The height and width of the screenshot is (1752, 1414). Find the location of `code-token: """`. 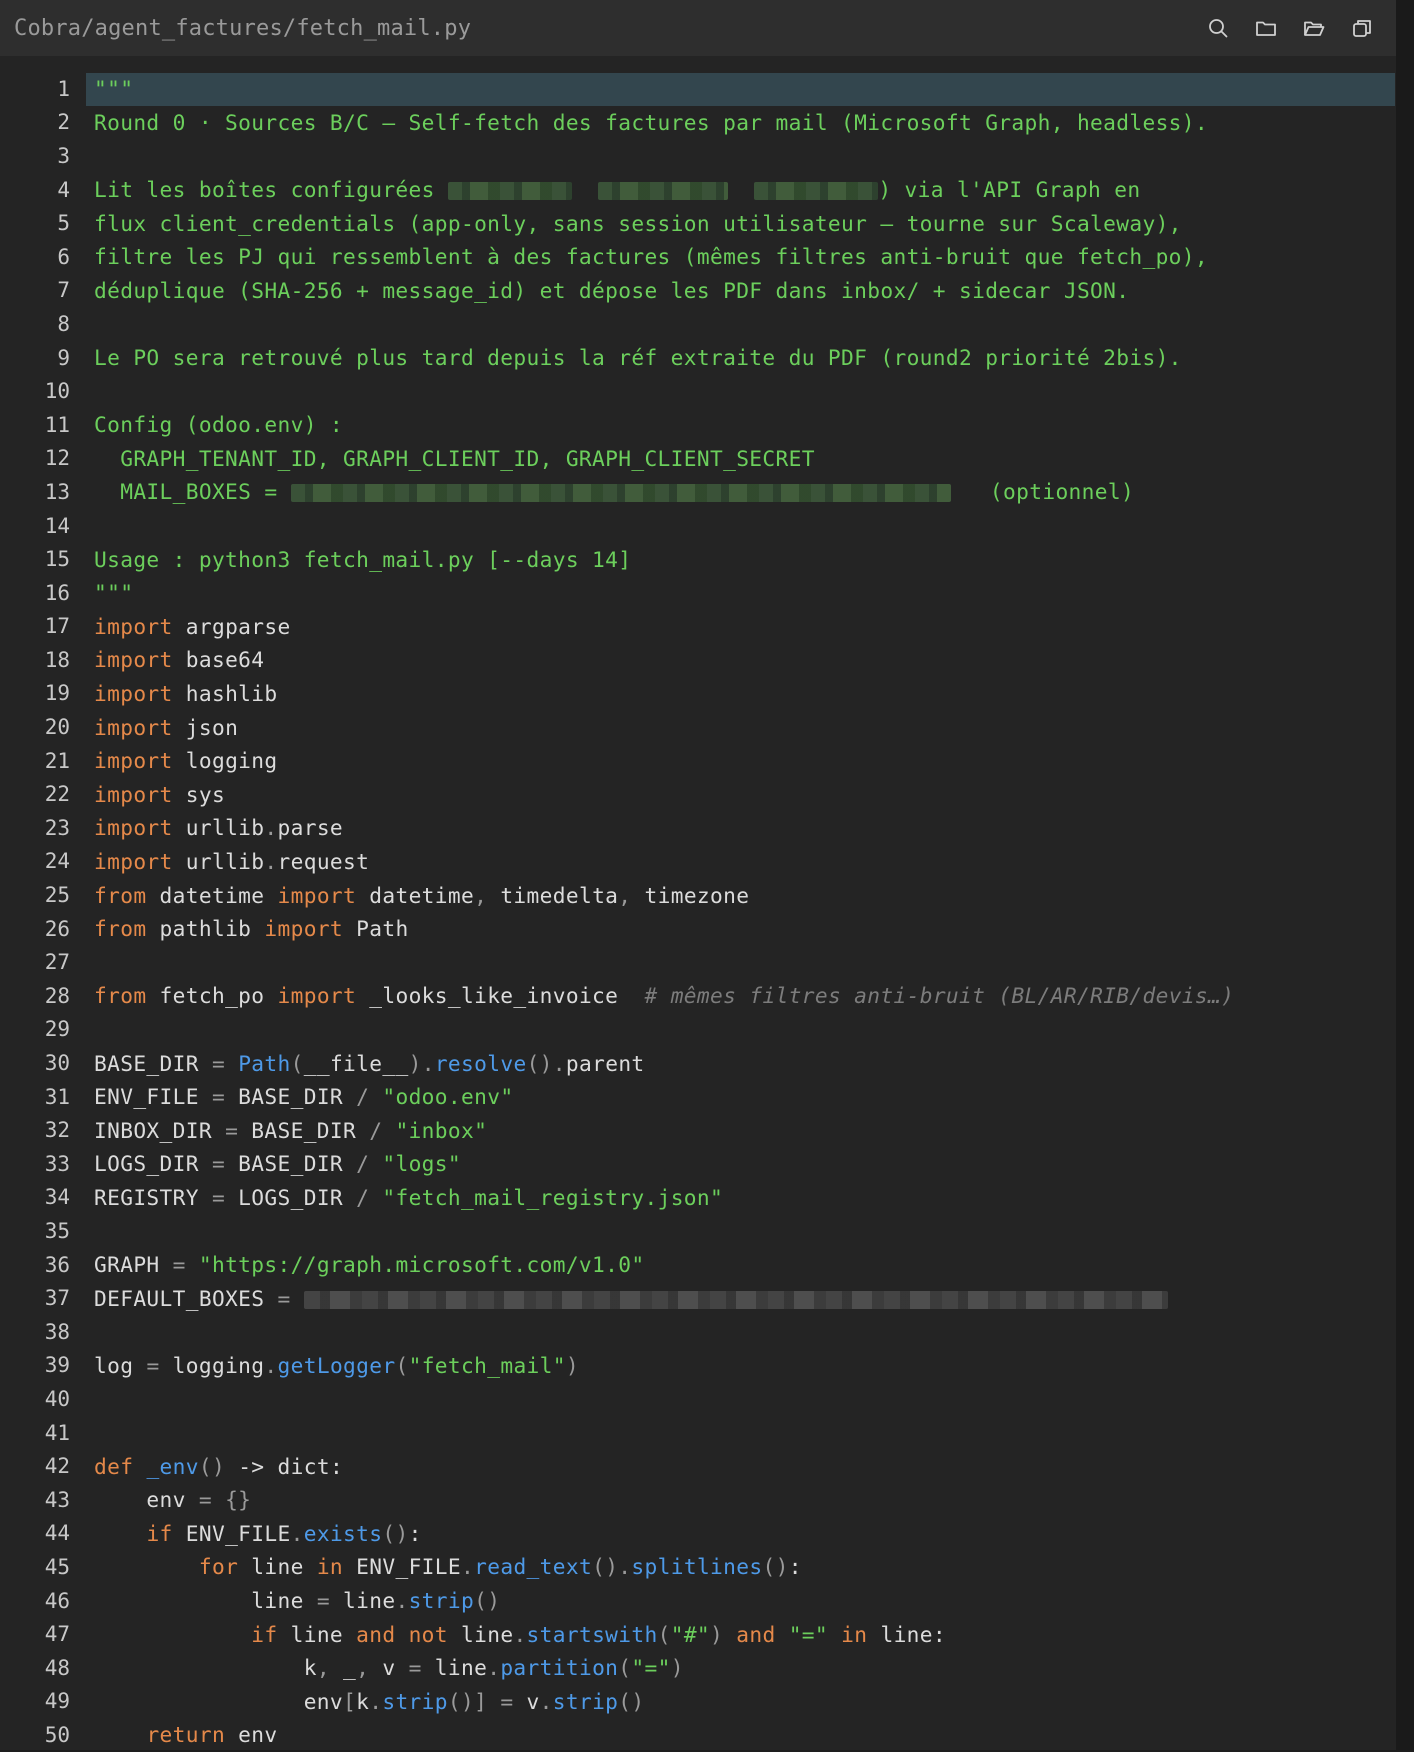

code-token: """ is located at coordinates (114, 593).